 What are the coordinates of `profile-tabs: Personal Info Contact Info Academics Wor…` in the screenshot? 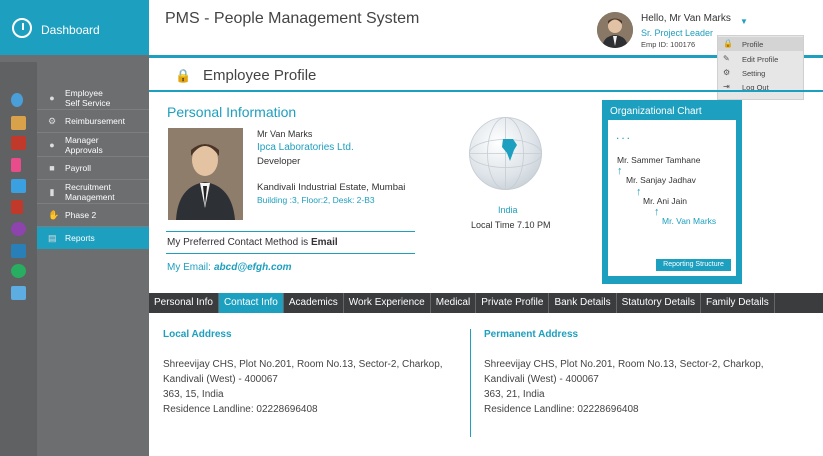 It's located at (486, 303).